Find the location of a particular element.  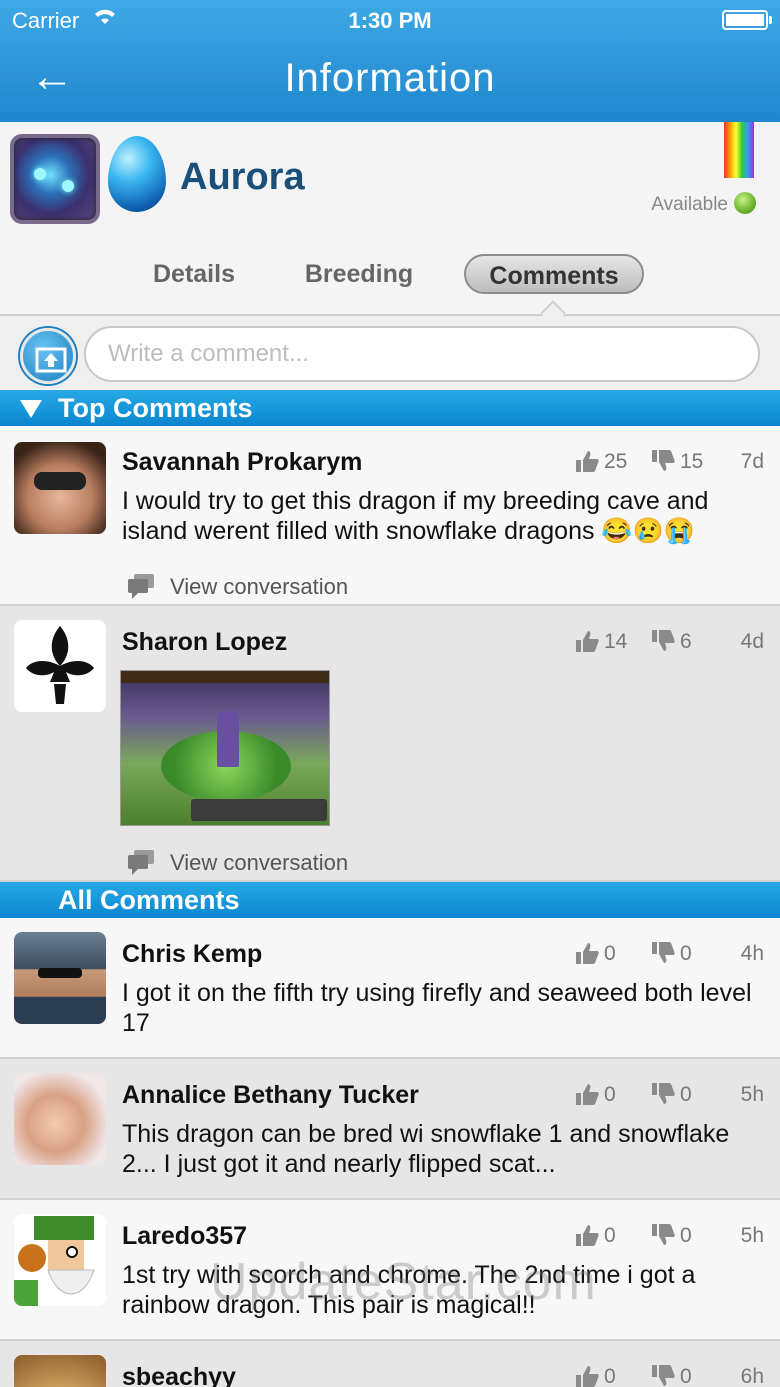

vote-bar: 25 15 7d is located at coordinates (659, 463).